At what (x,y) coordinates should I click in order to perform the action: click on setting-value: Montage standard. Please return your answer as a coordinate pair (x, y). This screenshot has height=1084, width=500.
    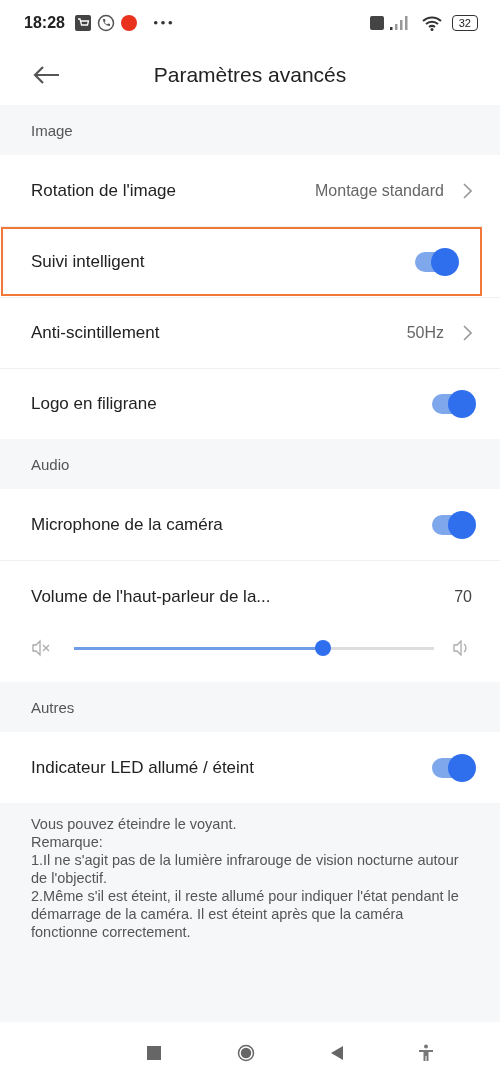
    Looking at the image, I should click on (379, 190).